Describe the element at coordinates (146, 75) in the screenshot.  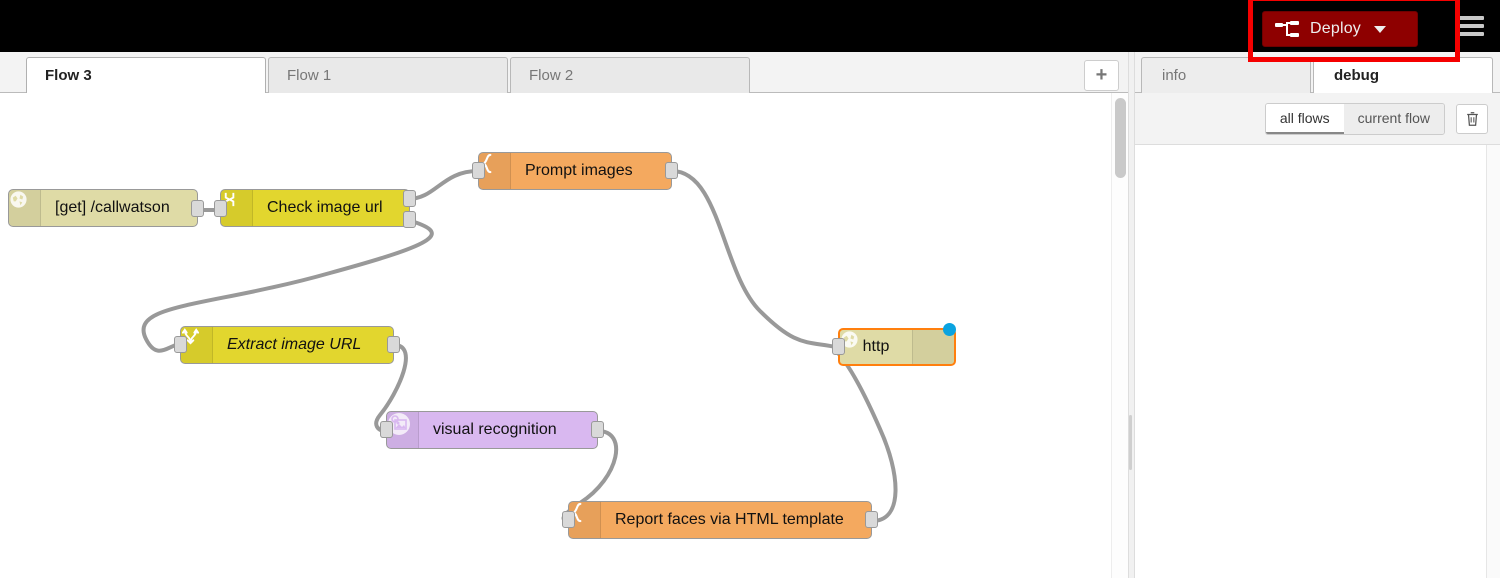
I see `flow-tab-flow-3: Flow 3` at that location.